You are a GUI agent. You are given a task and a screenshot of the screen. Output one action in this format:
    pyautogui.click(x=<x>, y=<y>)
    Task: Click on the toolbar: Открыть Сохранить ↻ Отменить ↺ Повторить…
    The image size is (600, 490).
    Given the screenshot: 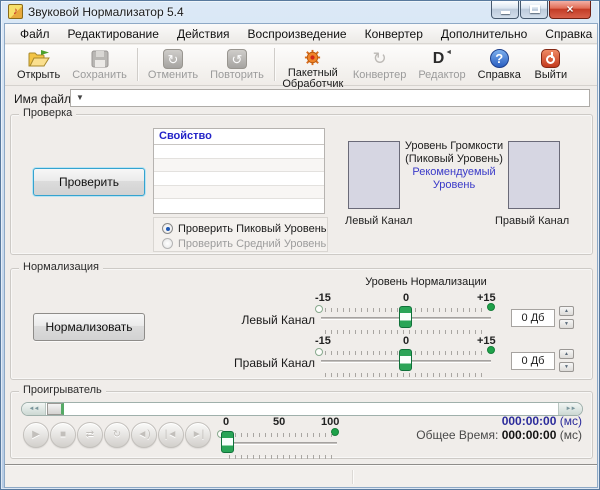 What is the action you would take?
    pyautogui.click(x=301, y=67)
    